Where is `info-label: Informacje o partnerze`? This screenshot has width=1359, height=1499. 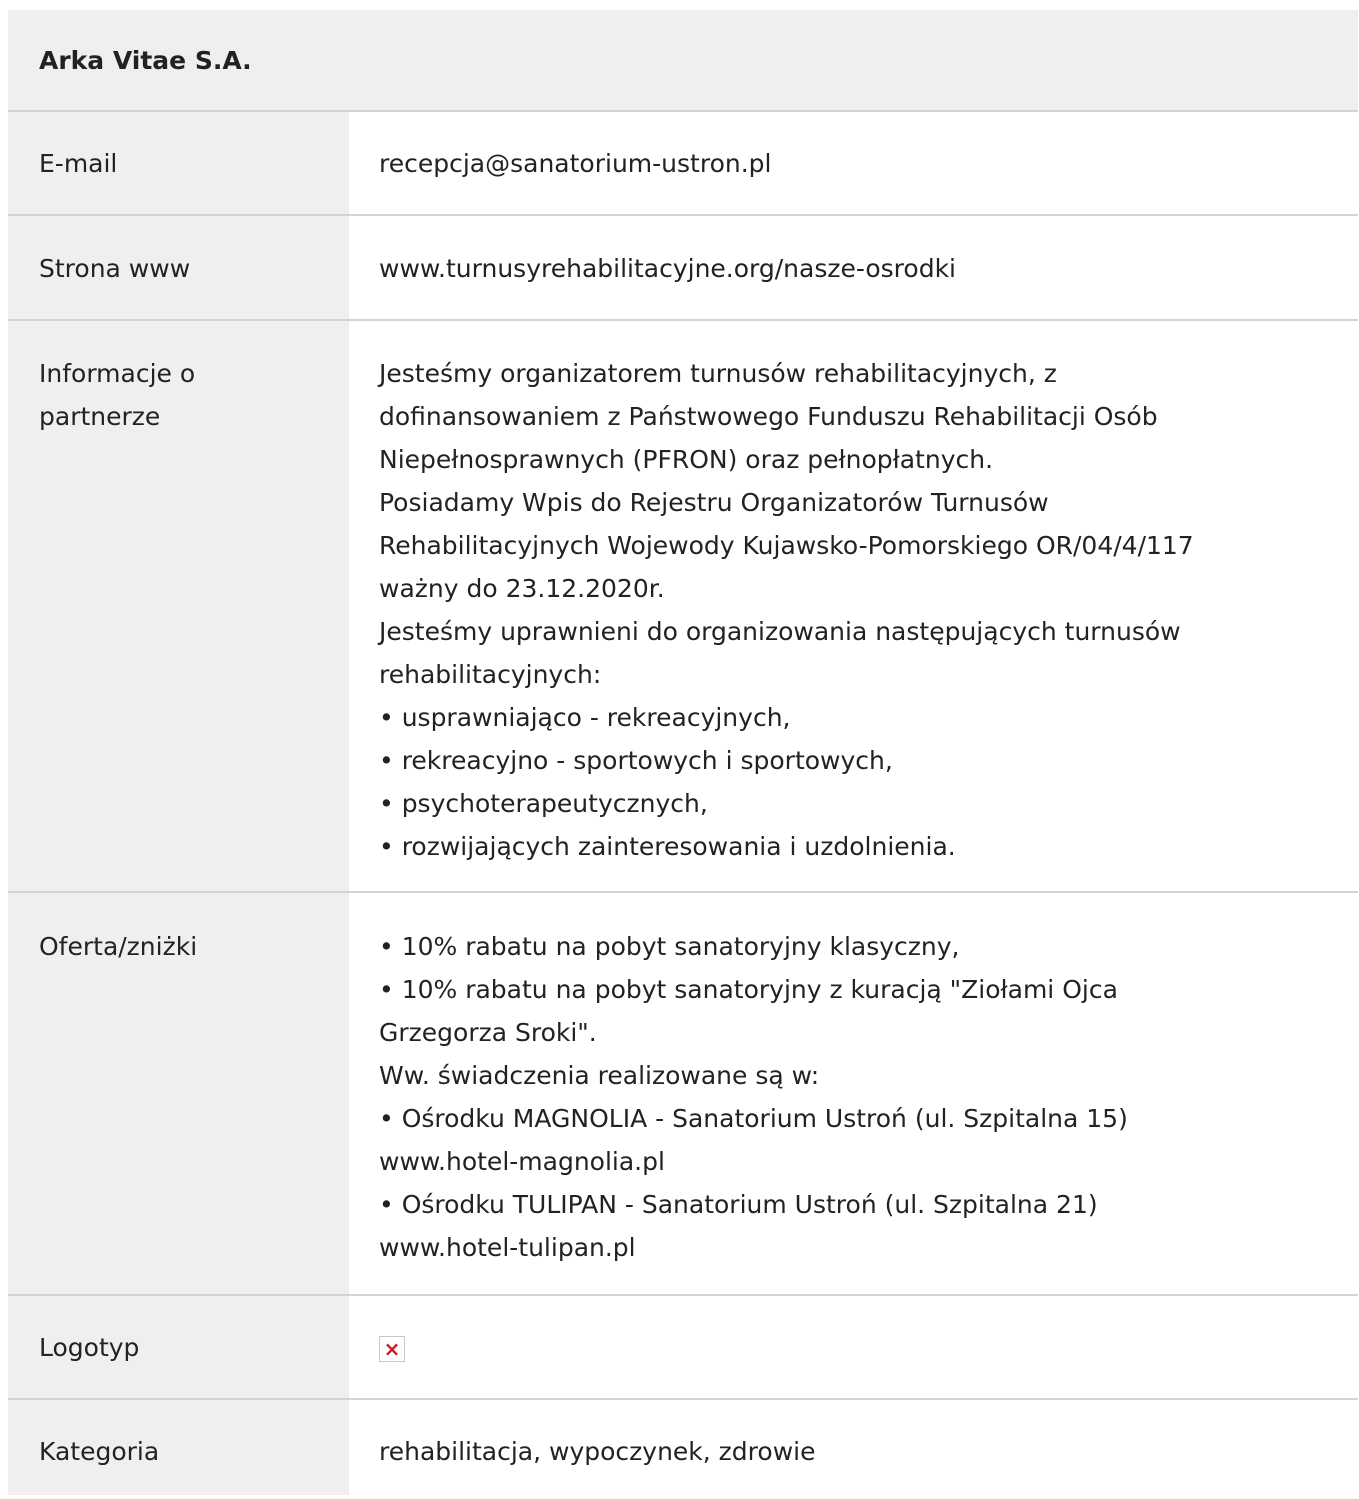
info-label: Informacje o partnerze is located at coordinates (178, 606).